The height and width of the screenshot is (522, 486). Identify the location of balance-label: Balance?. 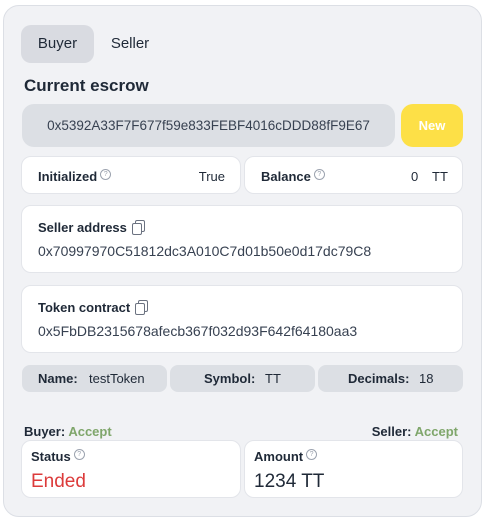
(293, 176).